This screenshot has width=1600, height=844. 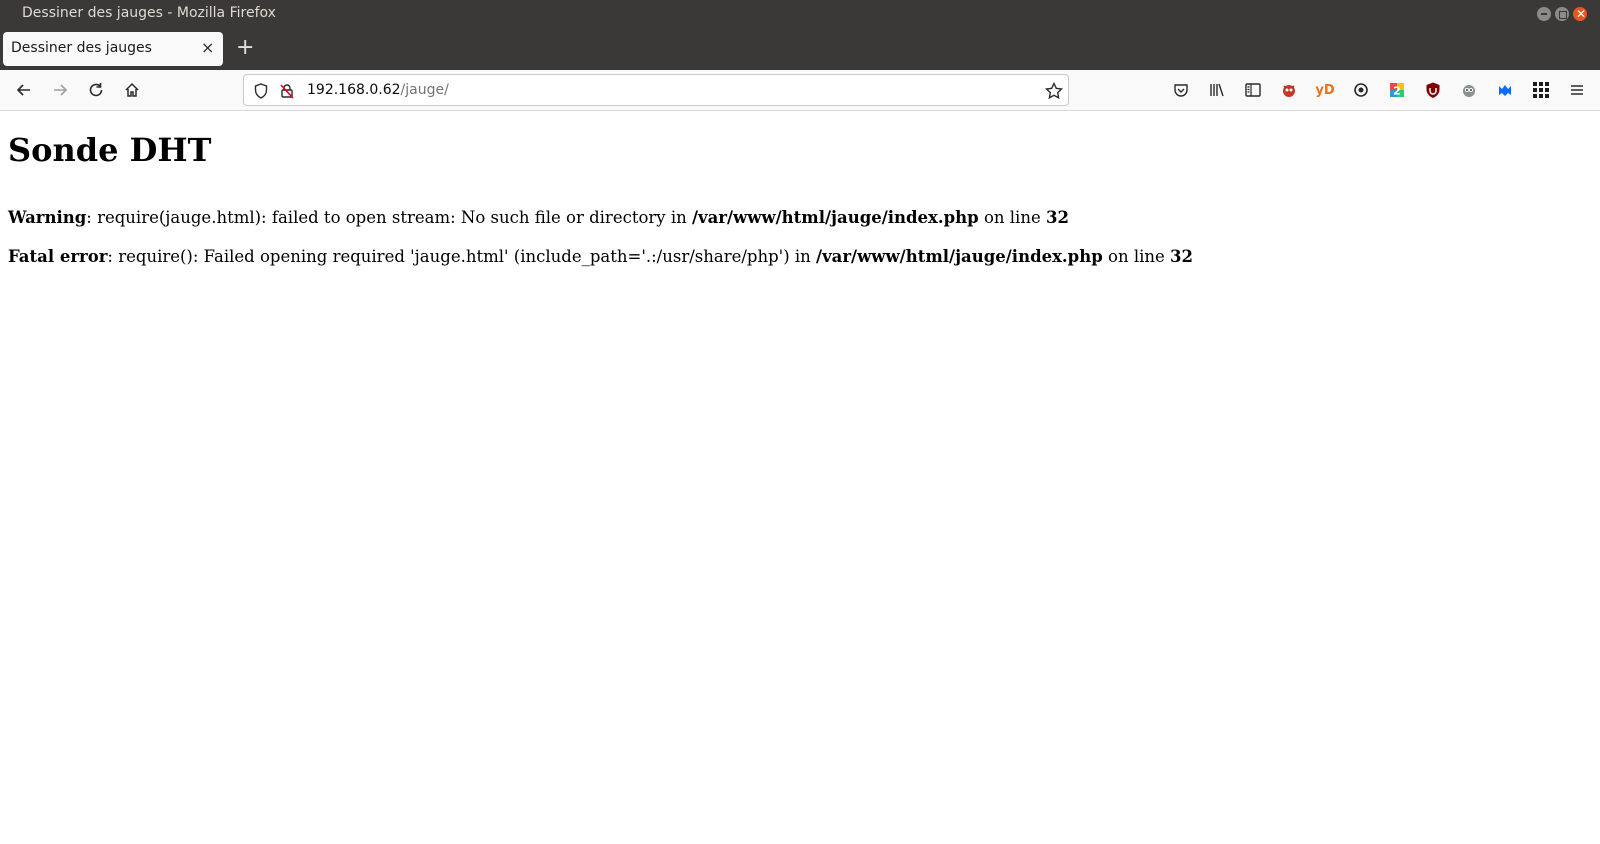 What do you see at coordinates (245, 48) in the screenshot?
I see `new-tab-button: +` at bounding box center [245, 48].